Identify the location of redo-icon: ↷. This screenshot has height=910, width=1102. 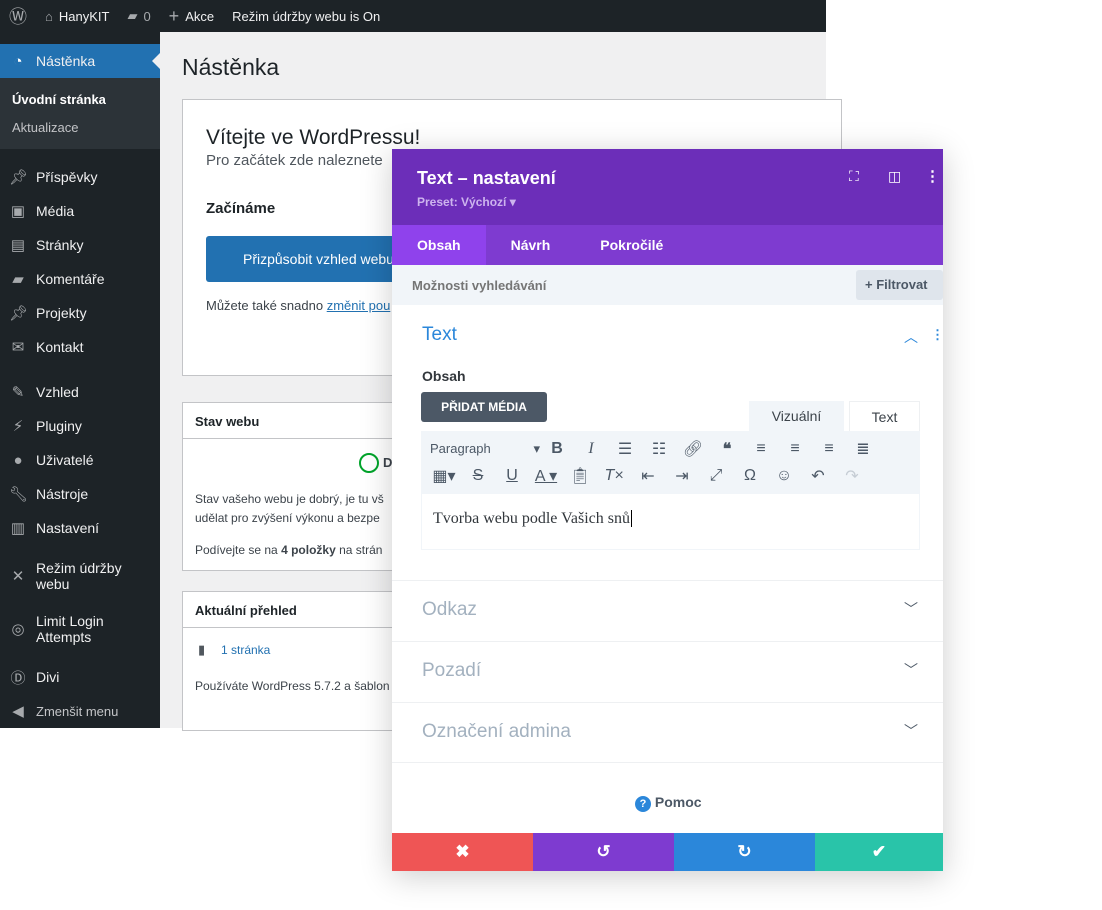
(852, 476).